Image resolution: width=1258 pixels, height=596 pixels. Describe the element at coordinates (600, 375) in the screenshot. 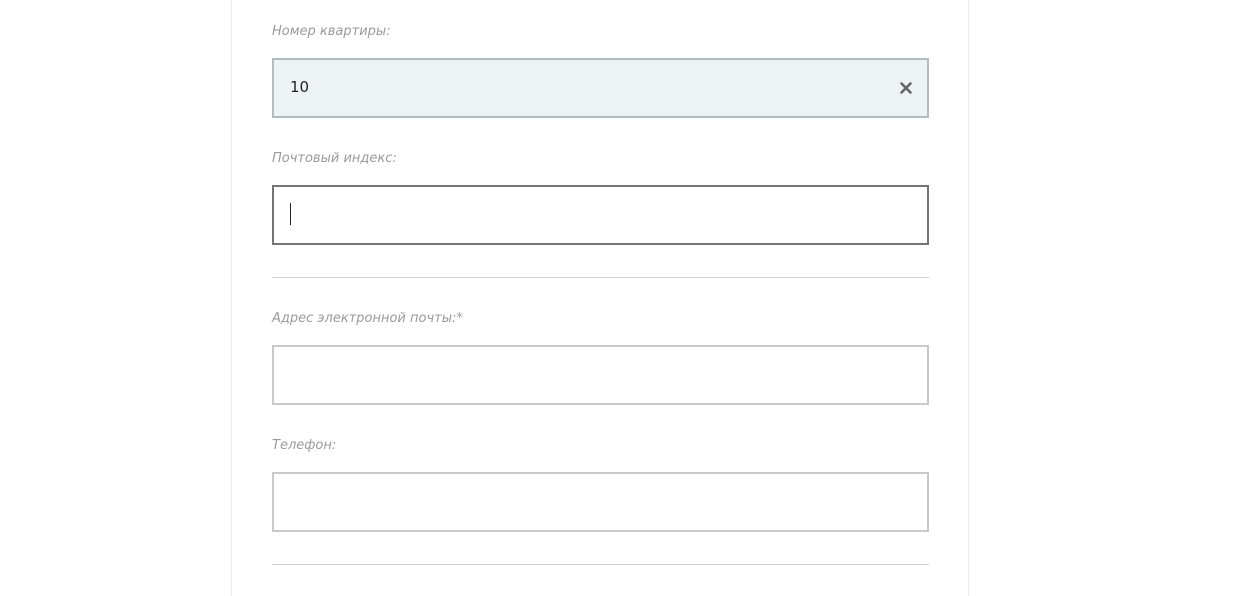

I see `email-input` at that location.